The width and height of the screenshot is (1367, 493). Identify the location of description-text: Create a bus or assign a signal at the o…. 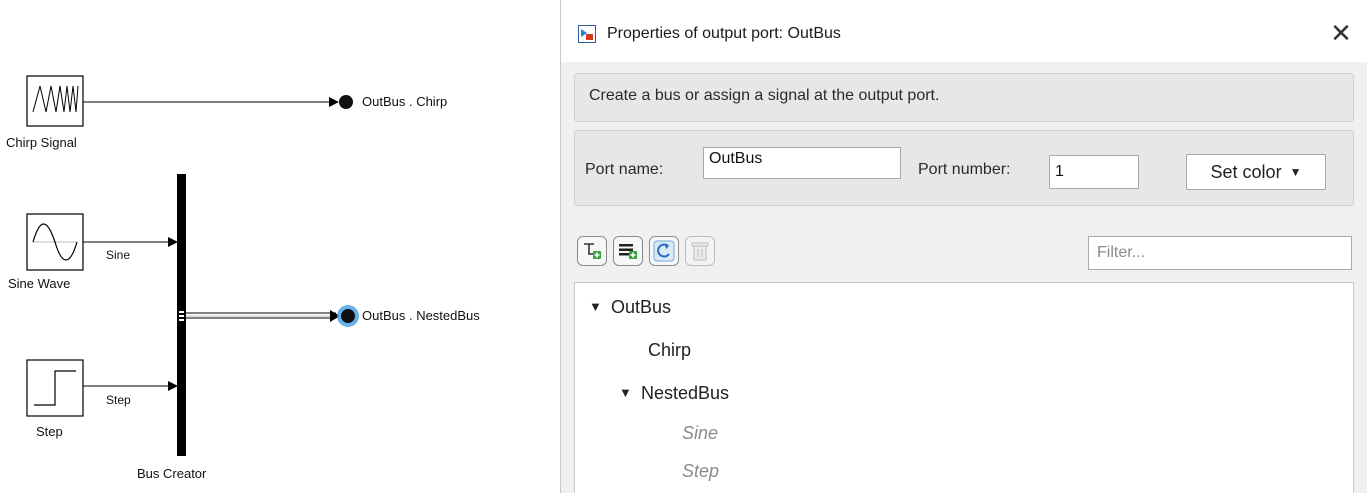
(764, 95).